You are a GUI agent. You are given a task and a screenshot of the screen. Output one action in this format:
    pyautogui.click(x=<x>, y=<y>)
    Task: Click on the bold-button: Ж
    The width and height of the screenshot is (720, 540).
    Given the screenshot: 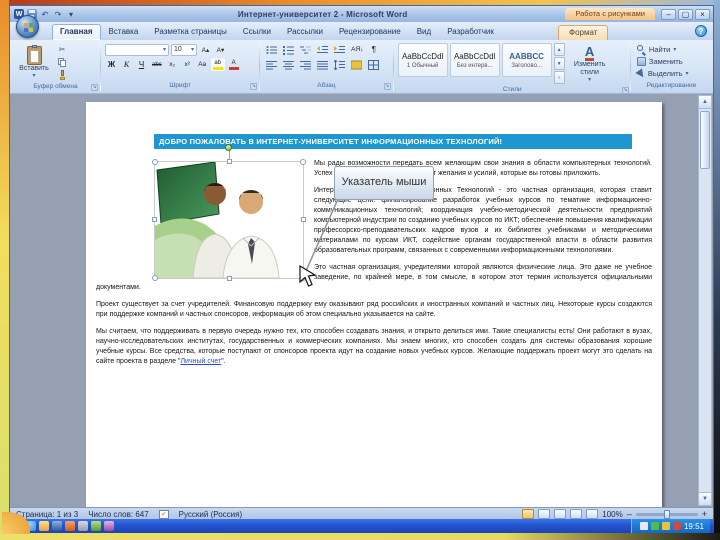 What is the action you would take?
    pyautogui.click(x=111, y=64)
    